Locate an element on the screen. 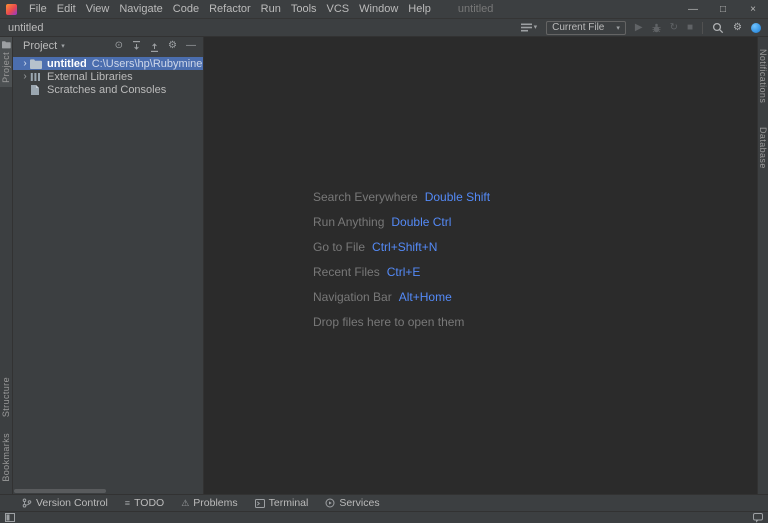  hint-label: Search Everywhere is located at coordinates (365, 196).